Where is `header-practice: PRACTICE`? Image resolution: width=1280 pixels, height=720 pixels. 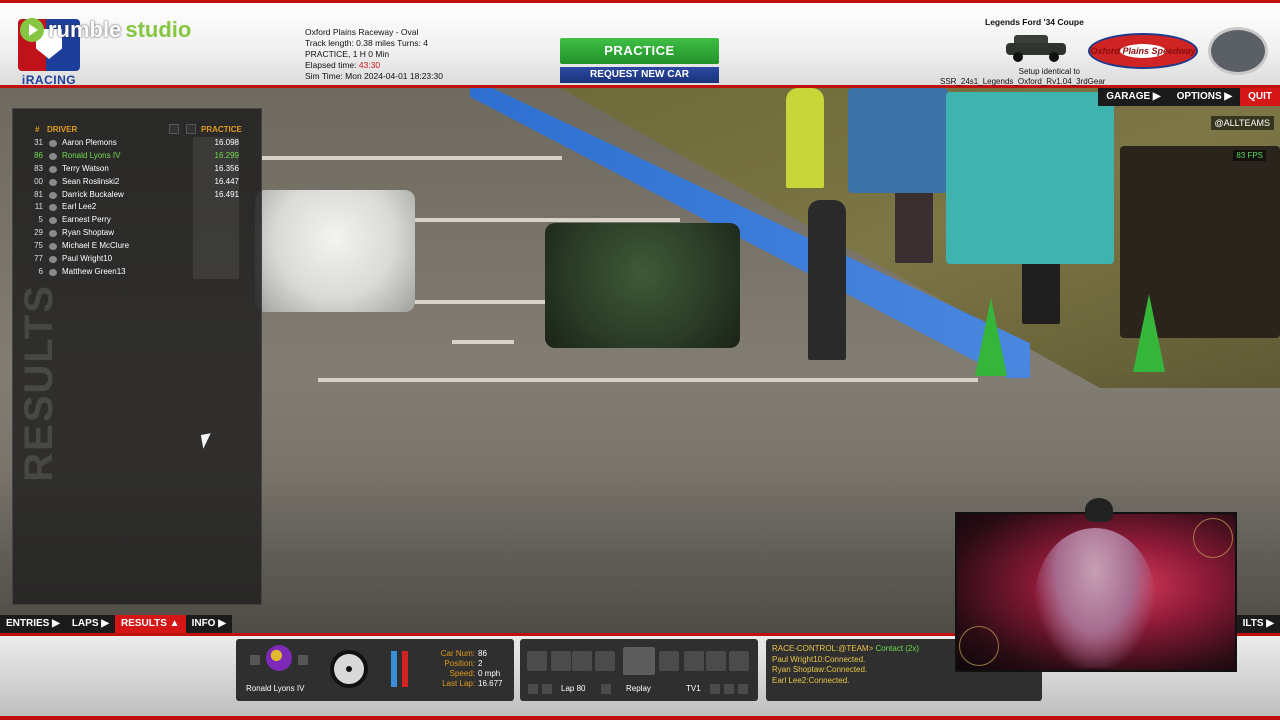 header-practice: PRACTICE is located at coordinates (221, 129).